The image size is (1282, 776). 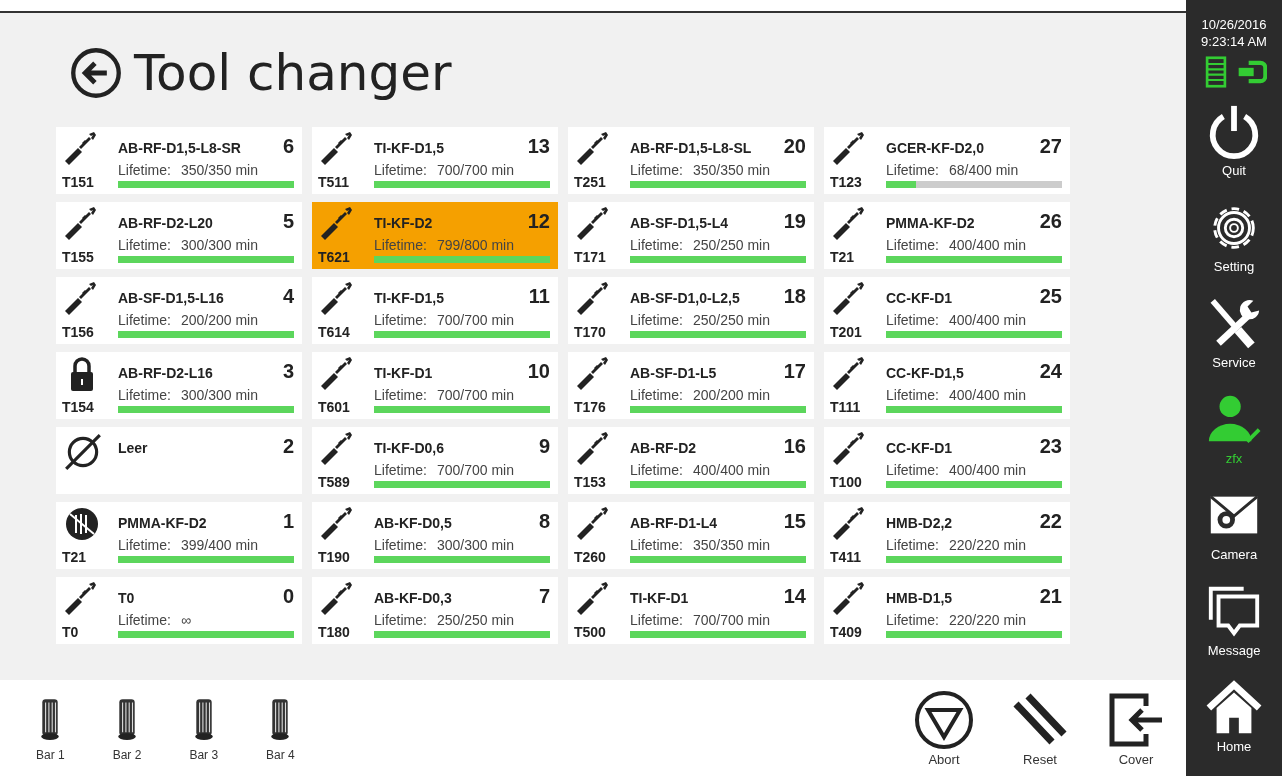 What do you see at coordinates (731, 319) in the screenshot?
I see `lifetime-value: 250/250 min` at bounding box center [731, 319].